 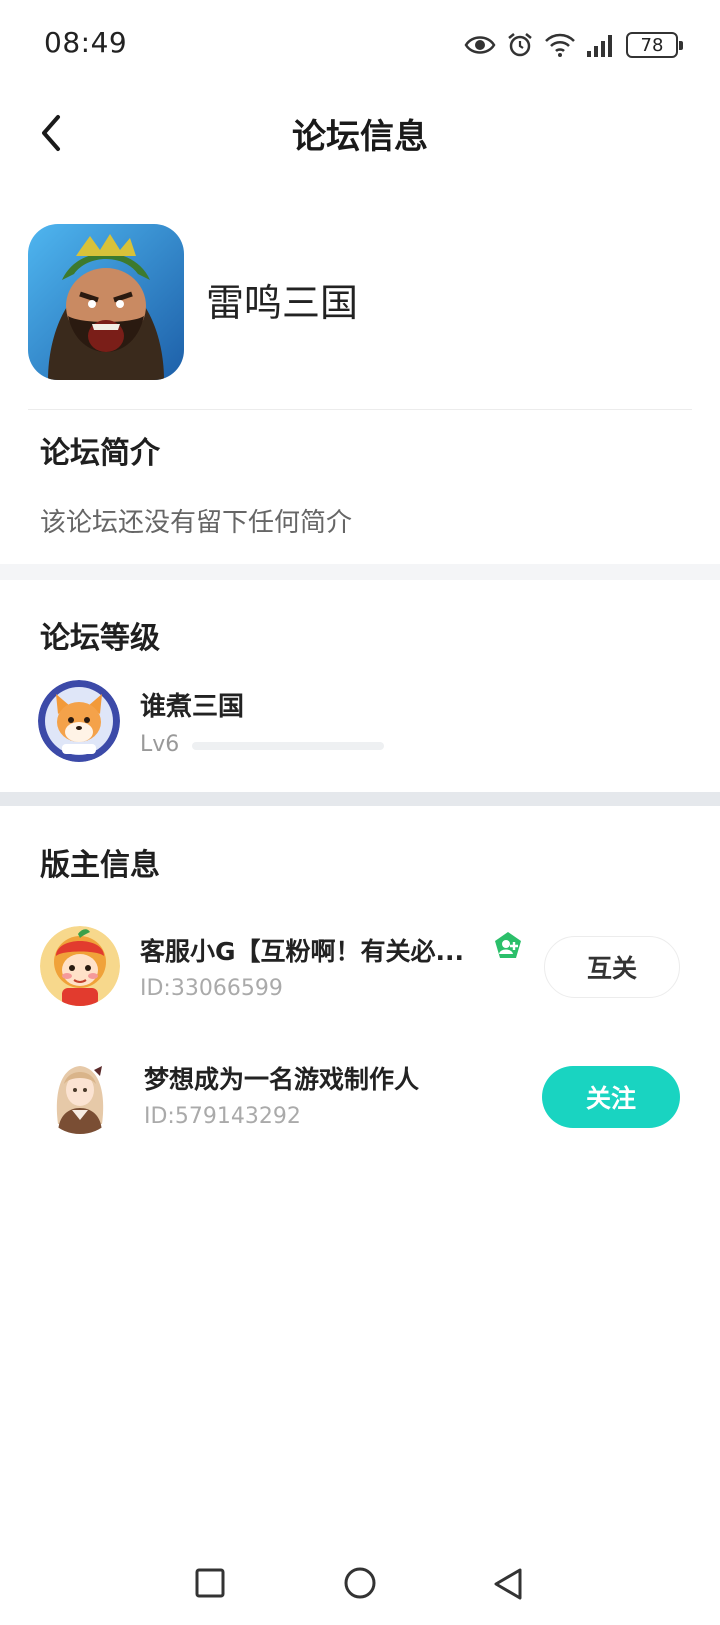 What do you see at coordinates (282, 1079) in the screenshot?
I see `moderator-name: 梦想成为一名游戏制作人` at bounding box center [282, 1079].